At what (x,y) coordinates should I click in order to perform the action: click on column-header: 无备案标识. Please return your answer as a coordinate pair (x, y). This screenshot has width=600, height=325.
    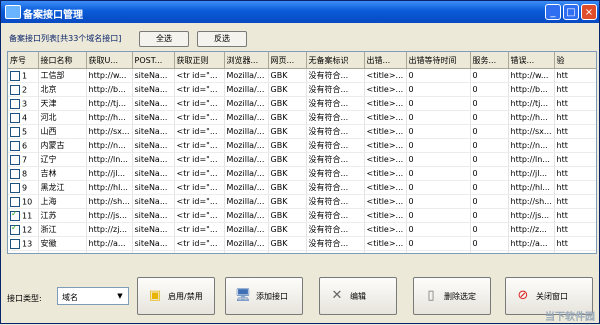
    Looking at the image, I should click on (335, 60).